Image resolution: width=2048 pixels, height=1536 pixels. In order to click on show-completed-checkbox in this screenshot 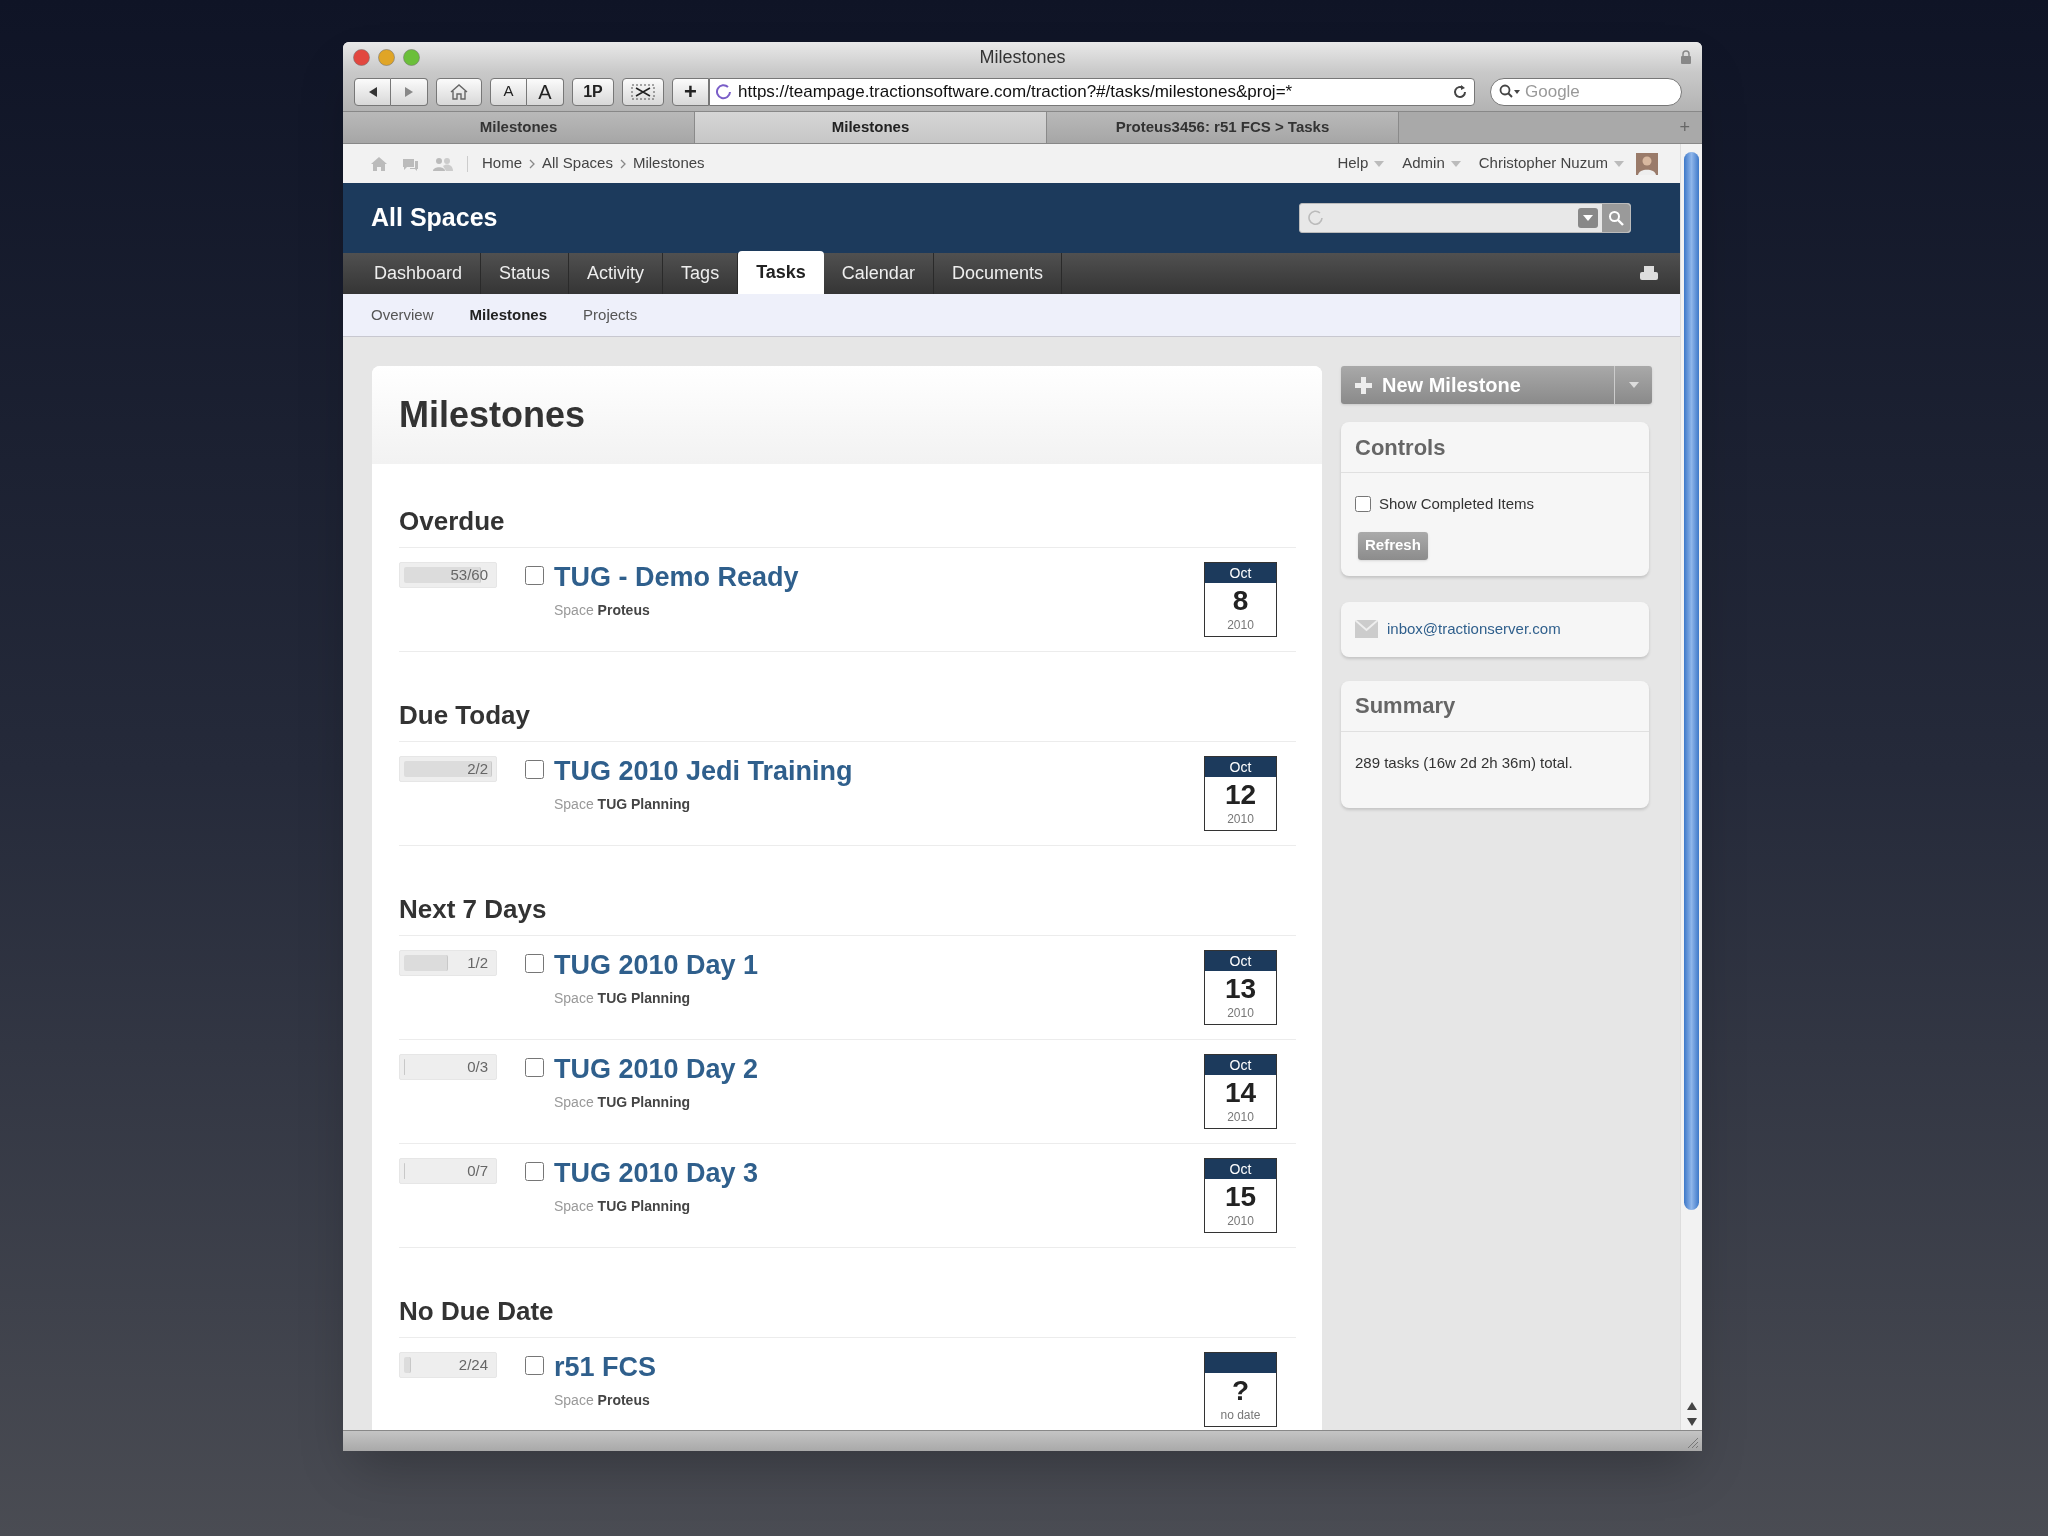, I will do `click(1363, 504)`.